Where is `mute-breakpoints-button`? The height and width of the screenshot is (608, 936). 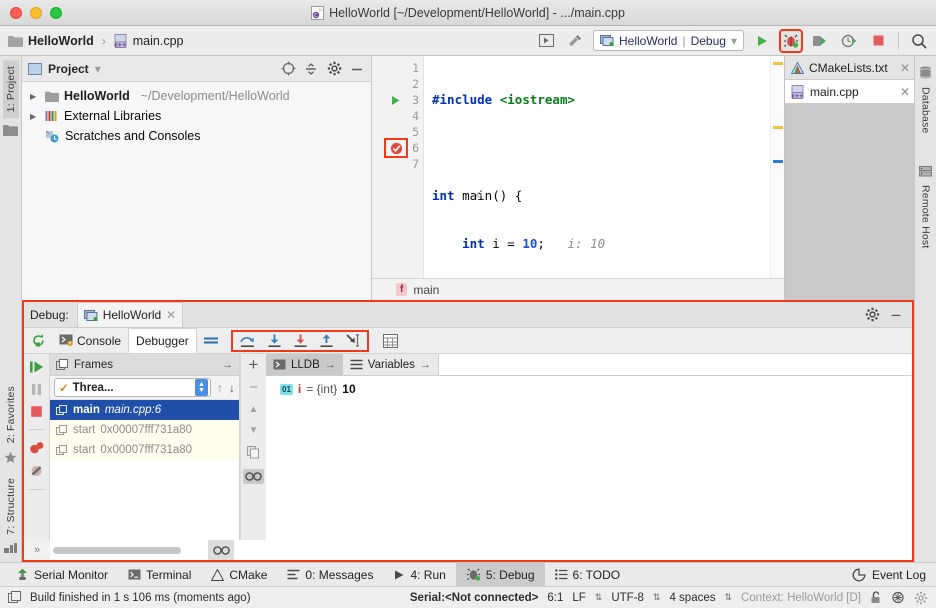
mute-breakpoints-button is located at coordinates (36, 471).